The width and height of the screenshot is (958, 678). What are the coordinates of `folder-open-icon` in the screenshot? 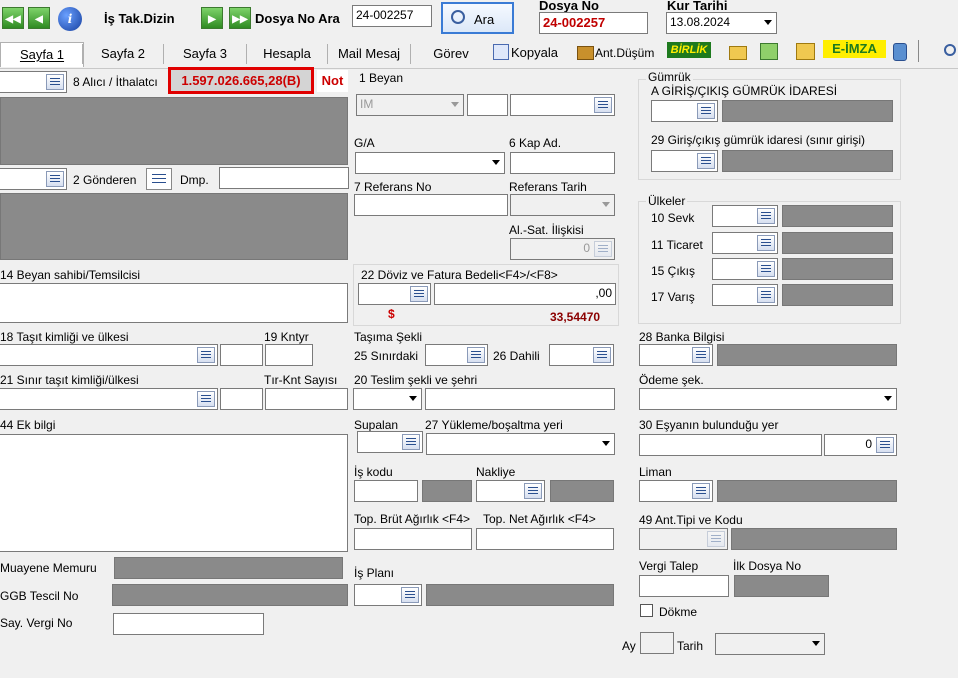 It's located at (805, 51).